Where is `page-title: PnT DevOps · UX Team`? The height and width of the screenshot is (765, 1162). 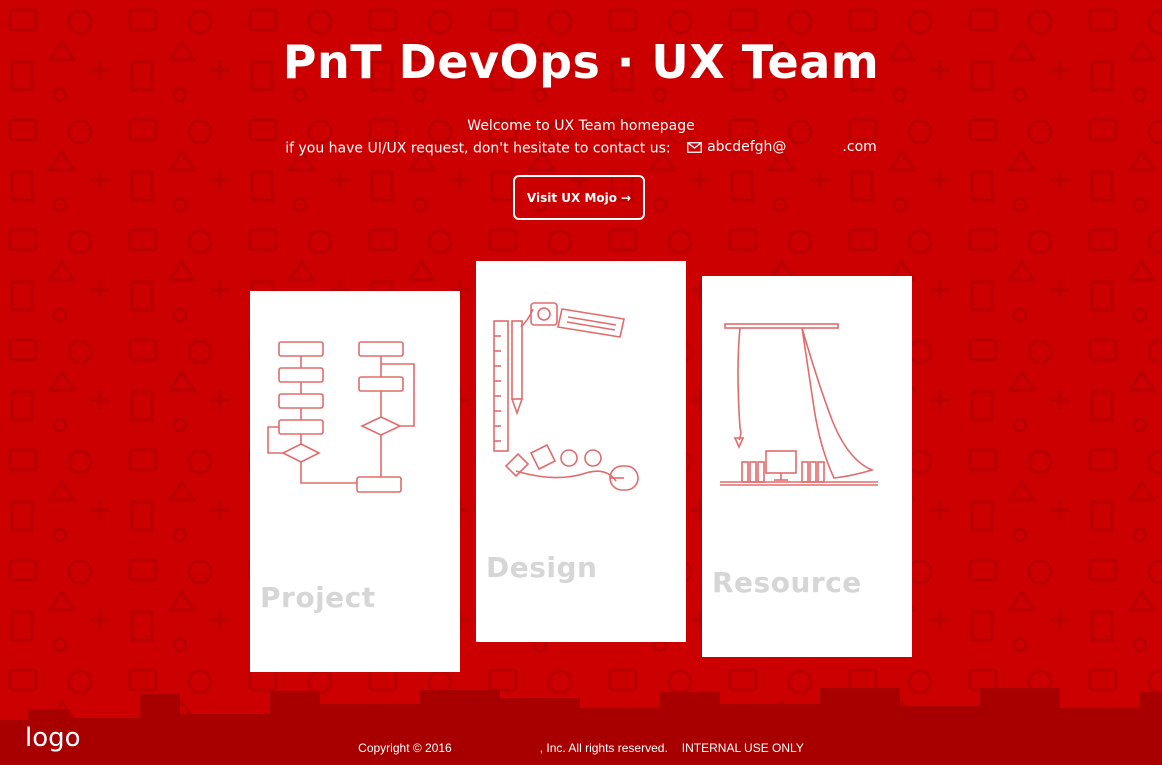 page-title: PnT DevOps · UX Team is located at coordinates (581, 62).